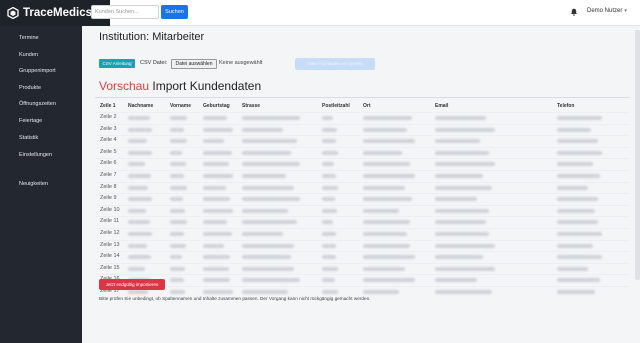 The height and width of the screenshot is (343, 640). What do you see at coordinates (110, 209) in the screenshot?
I see `row-label: Zeile 10` at bounding box center [110, 209].